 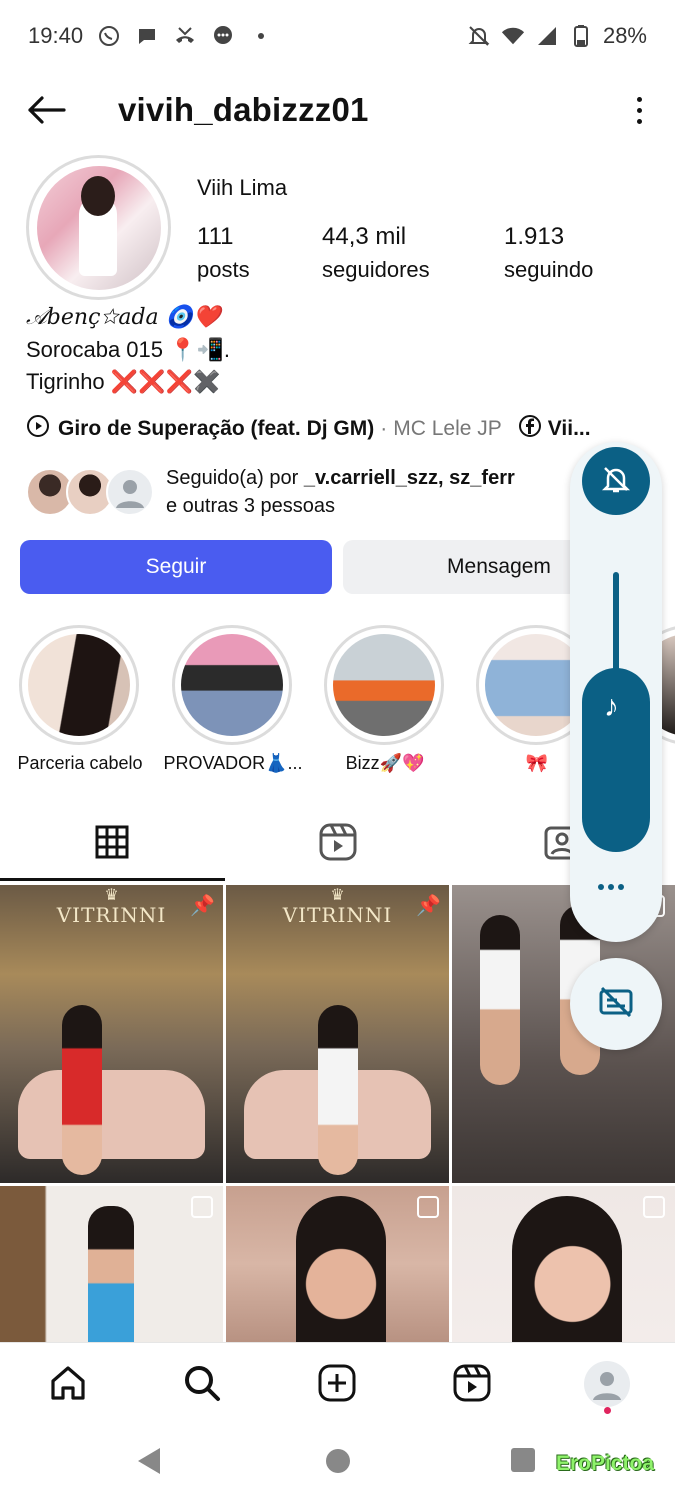 What do you see at coordinates (616, 627) in the screenshot?
I see `volume-track` at bounding box center [616, 627].